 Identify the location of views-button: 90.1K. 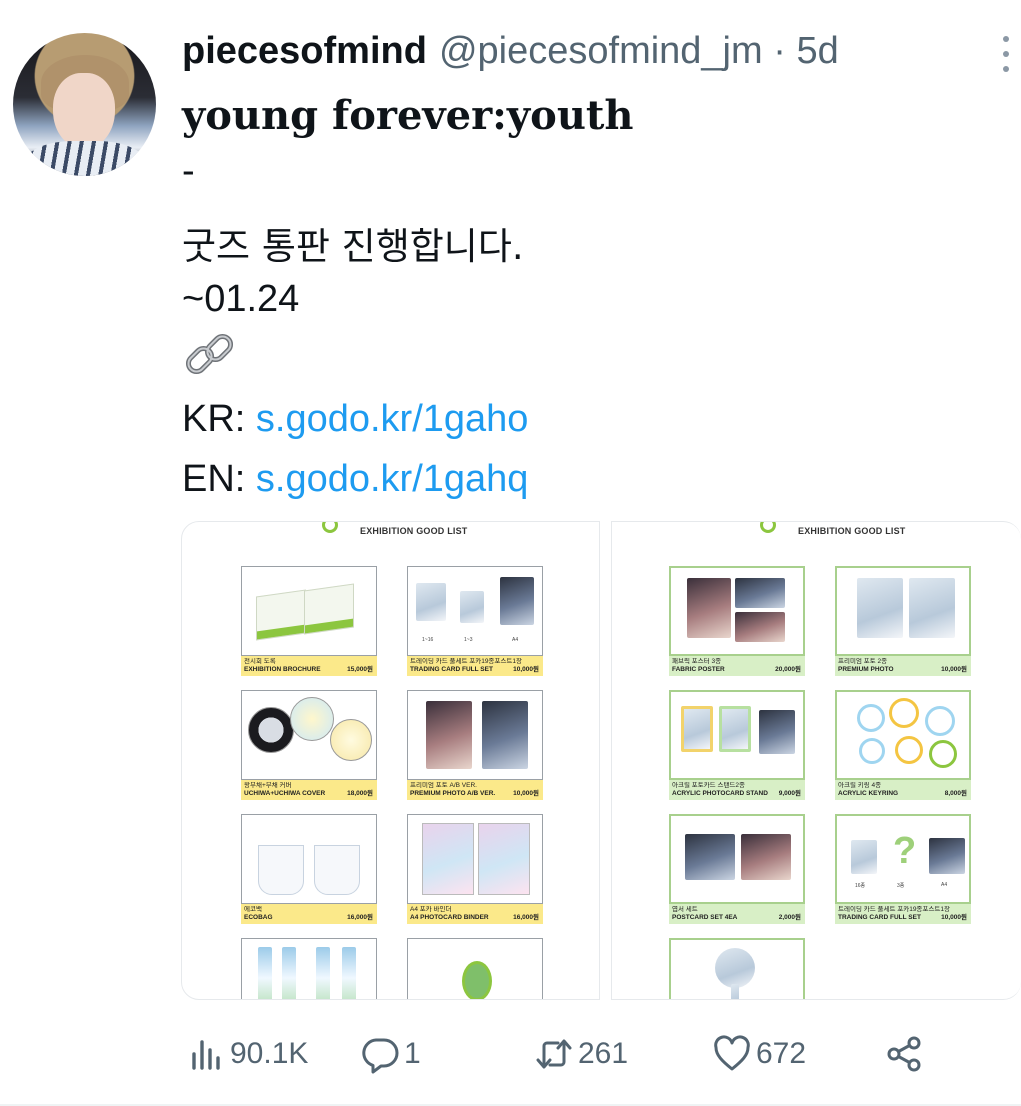
(247, 1054).